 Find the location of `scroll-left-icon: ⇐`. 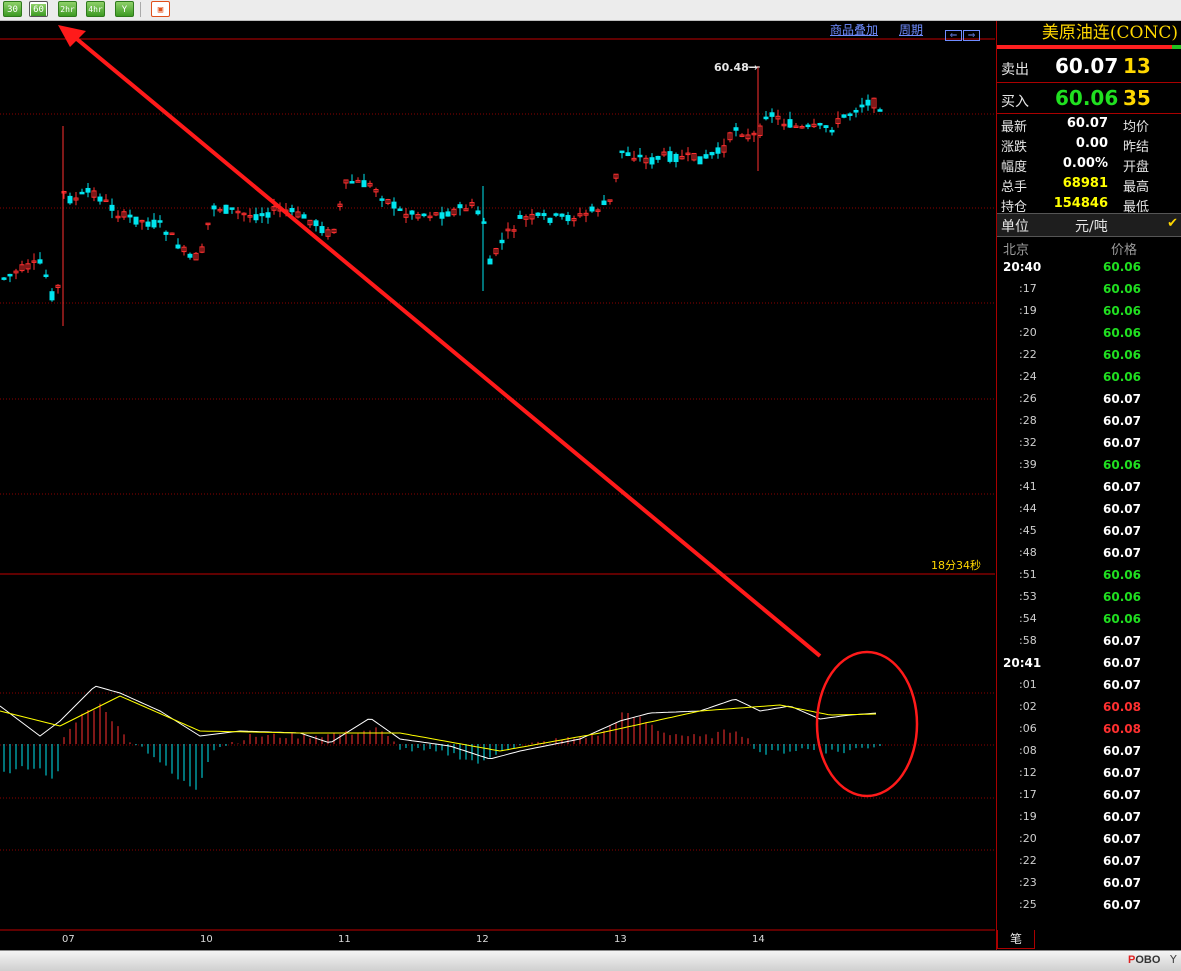

scroll-left-icon: ⇐ is located at coordinates (953, 35).